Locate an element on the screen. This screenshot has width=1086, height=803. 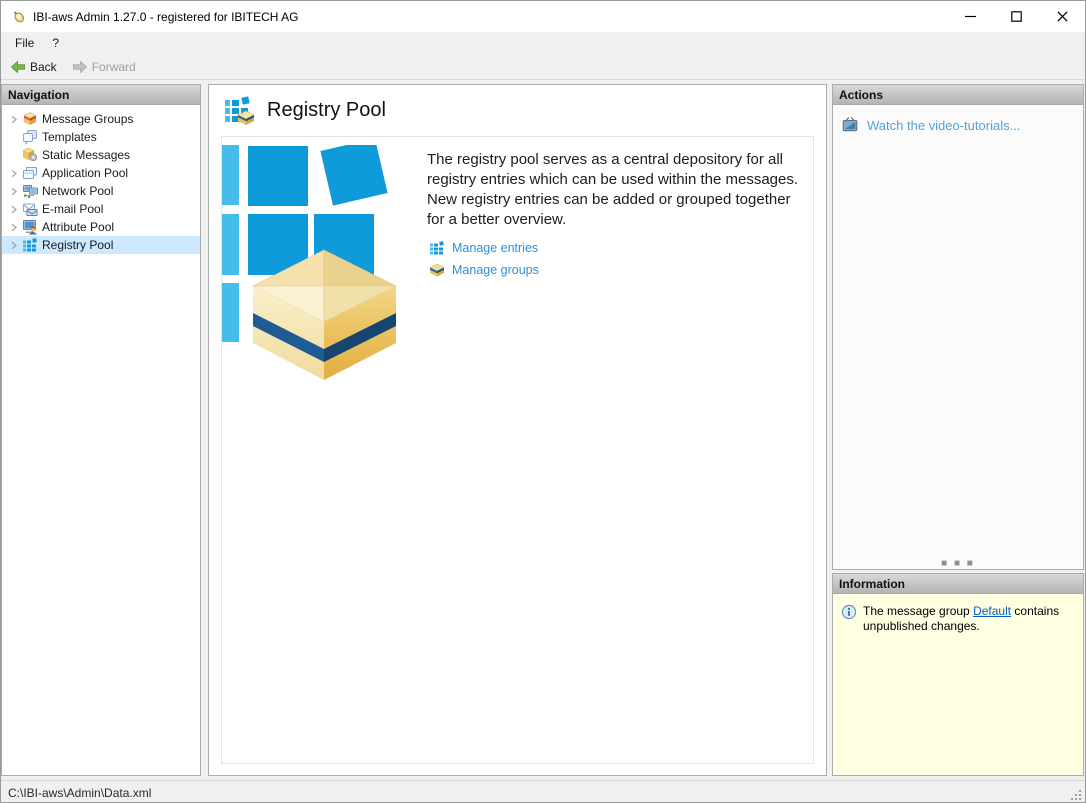
default-group-link: Default is located at coordinates (992, 611).